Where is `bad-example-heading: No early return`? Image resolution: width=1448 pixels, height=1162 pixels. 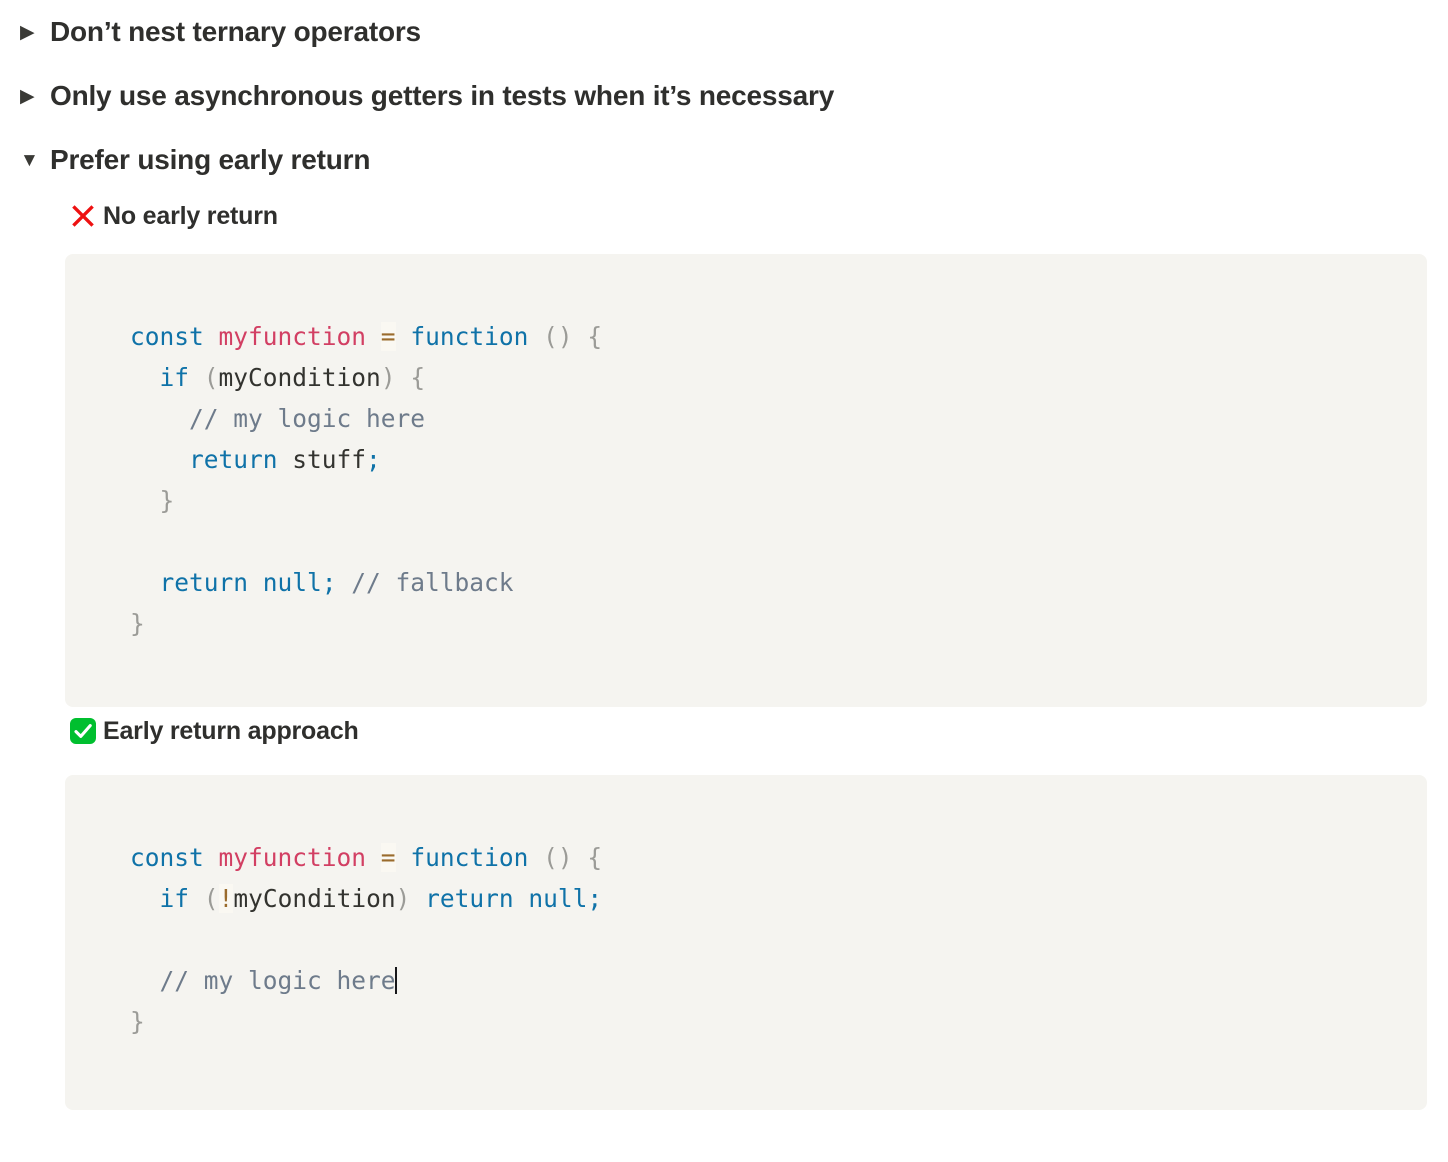 bad-example-heading: No early return is located at coordinates (724, 216).